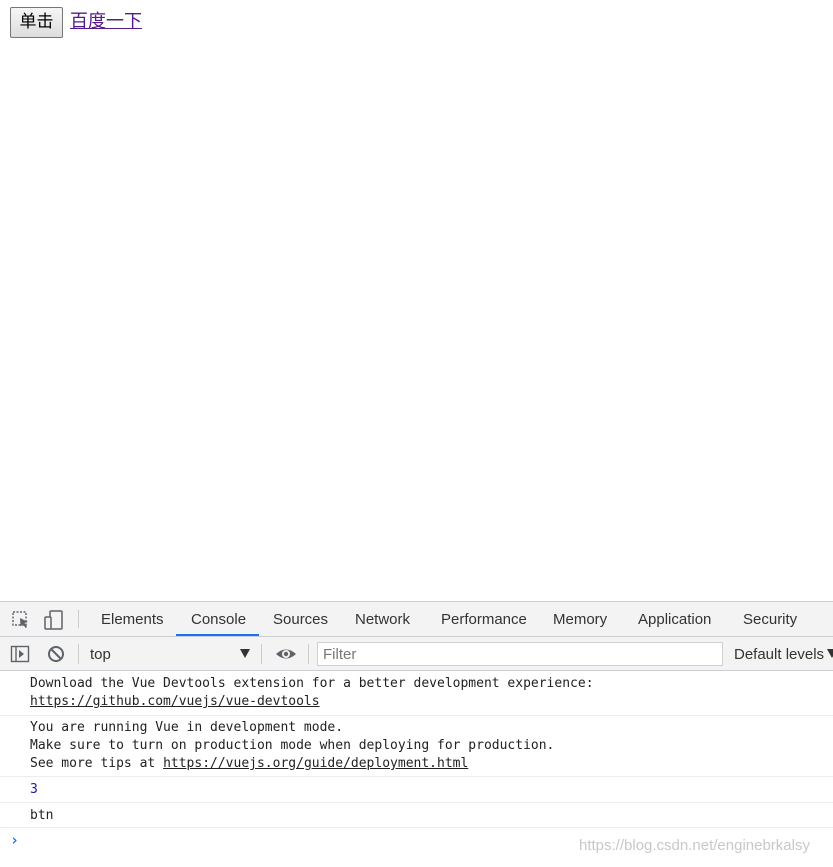 This screenshot has width=833, height=867. I want to click on click-button: 单击, so click(36, 22).